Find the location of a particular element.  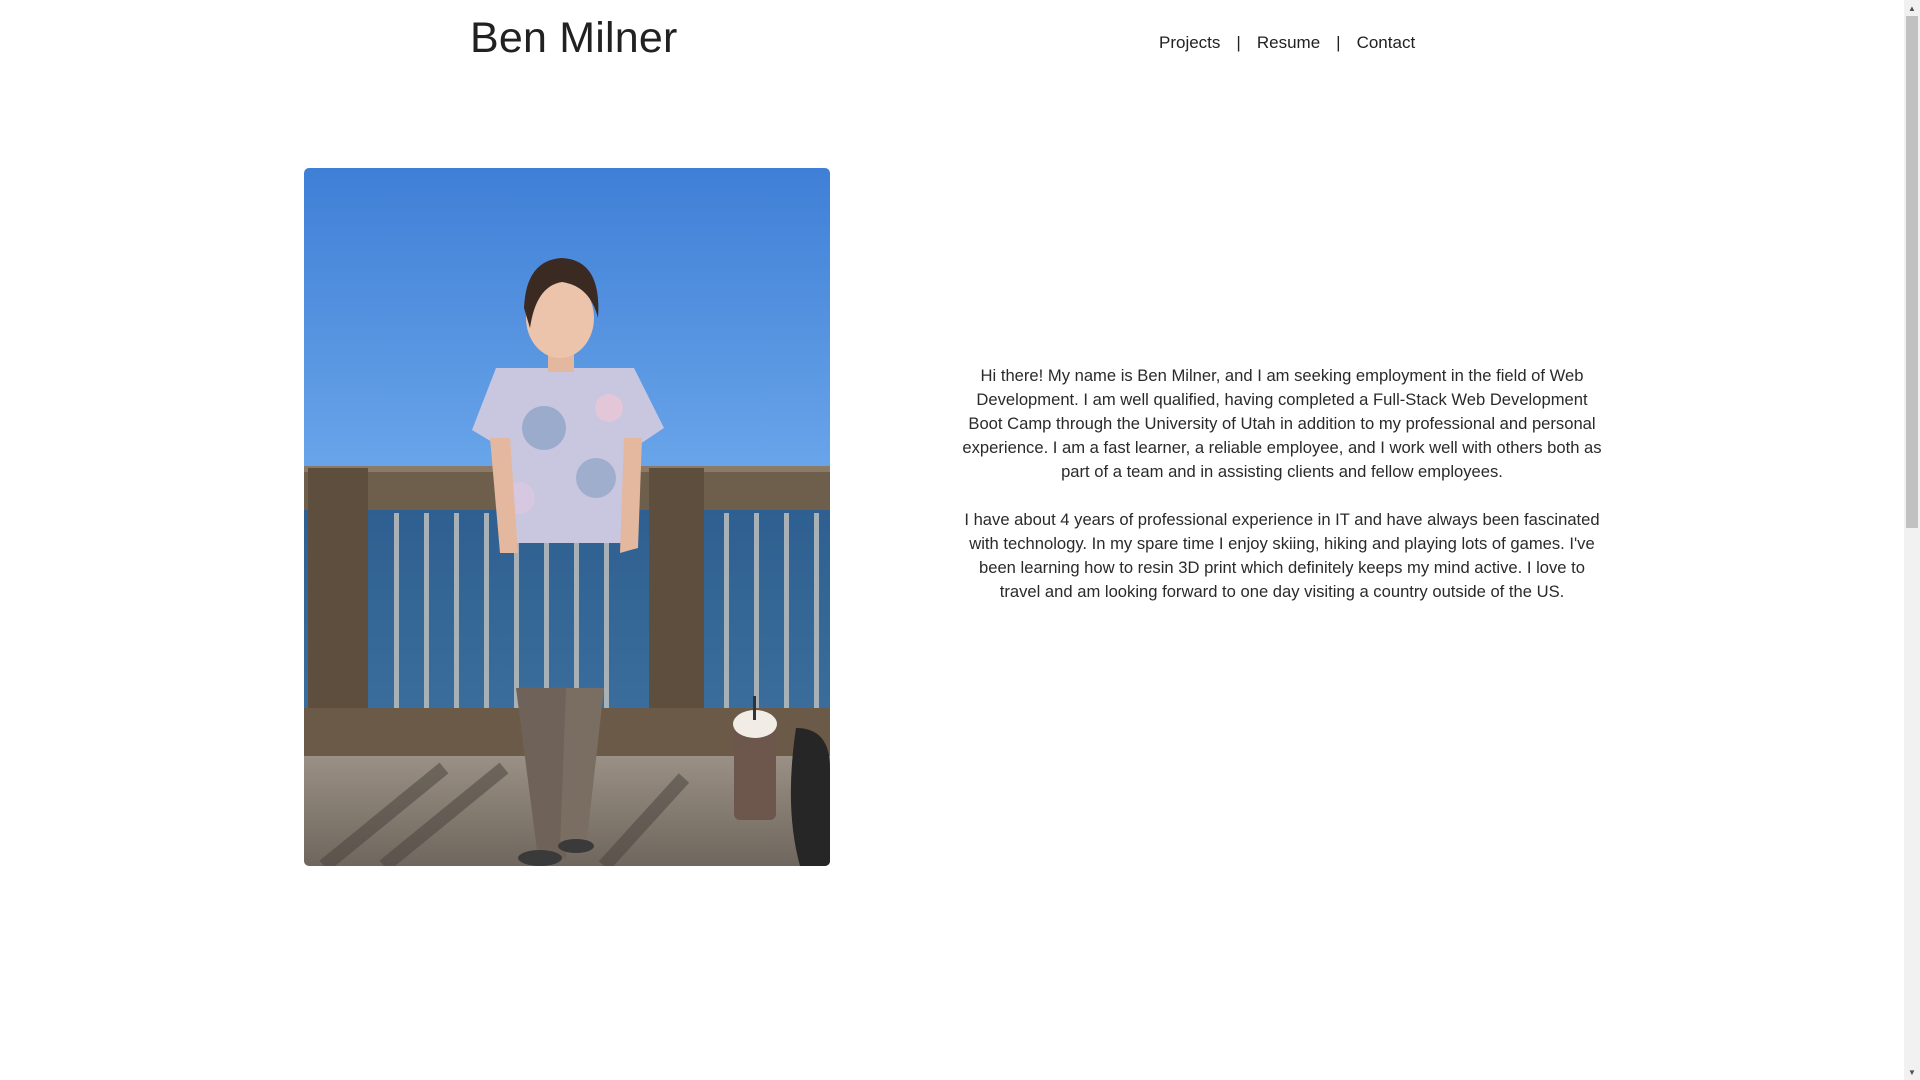

main-nav: Projects | Resume | Contact is located at coordinates (1287, 43).